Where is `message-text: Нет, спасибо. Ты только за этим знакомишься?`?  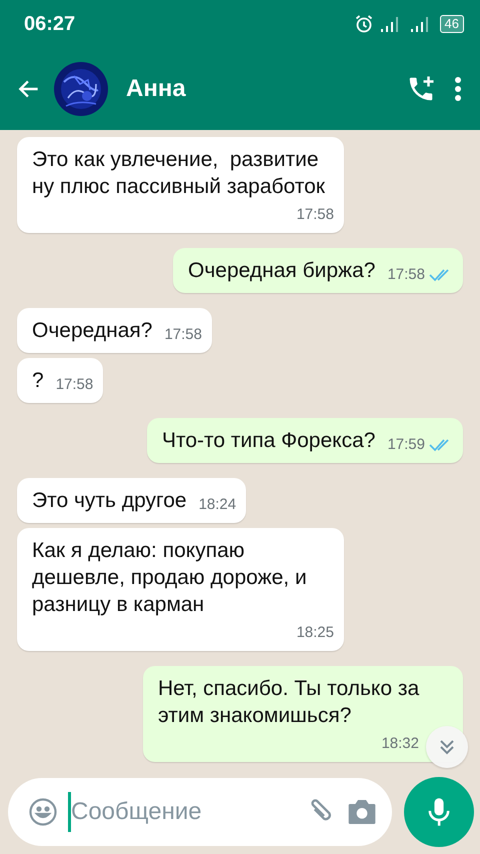 message-text: Нет, спасибо. Ты только за этим знакомишься? is located at coordinates (289, 702).